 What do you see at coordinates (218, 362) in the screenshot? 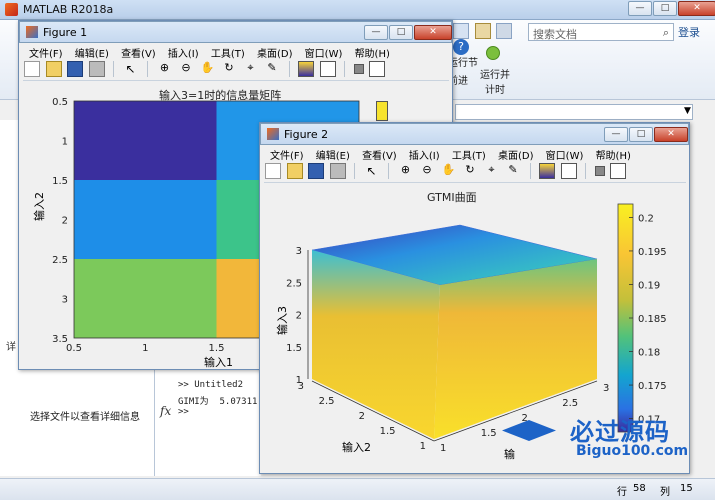
I see `figure1-xlabel: 输入1` at bounding box center [218, 362].